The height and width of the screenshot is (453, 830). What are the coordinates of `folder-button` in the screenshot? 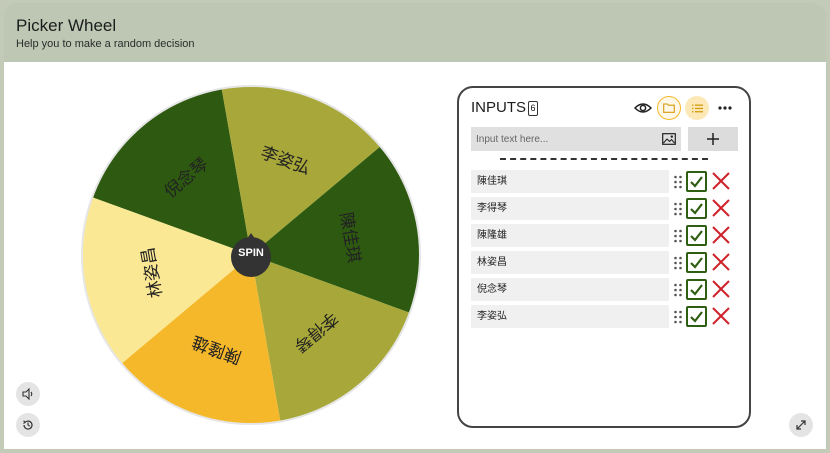 It's located at (669, 108).